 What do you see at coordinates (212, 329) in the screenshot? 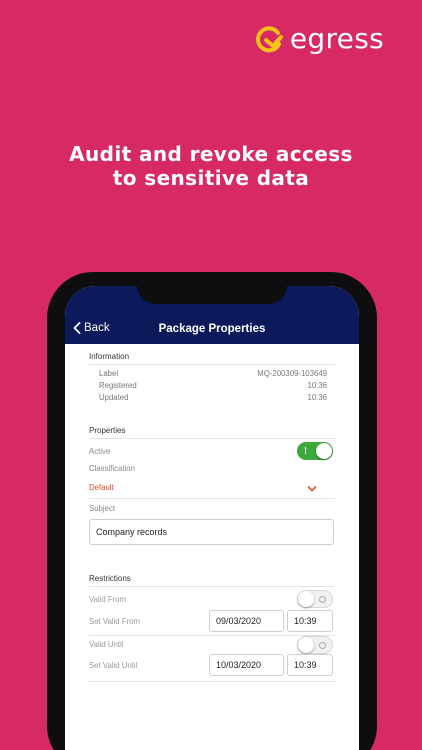
I see `page-title: Package Properties` at bounding box center [212, 329].